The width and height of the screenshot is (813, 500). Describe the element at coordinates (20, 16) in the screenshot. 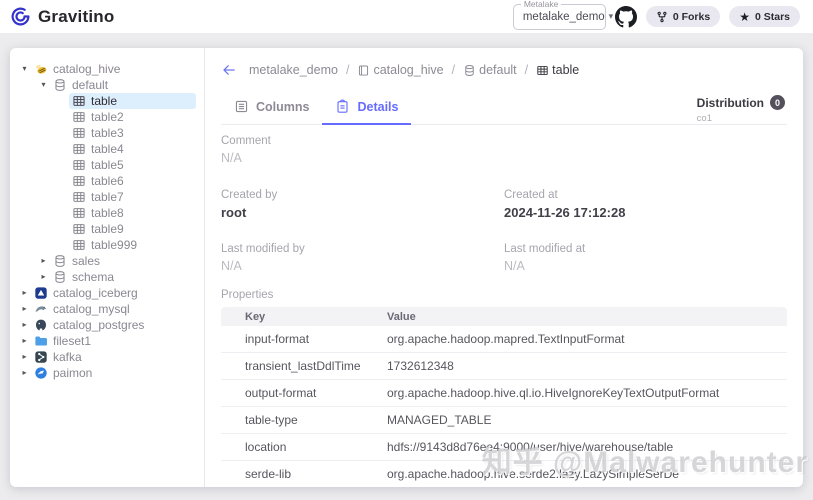

I see `gravitino-logo-icon` at that location.